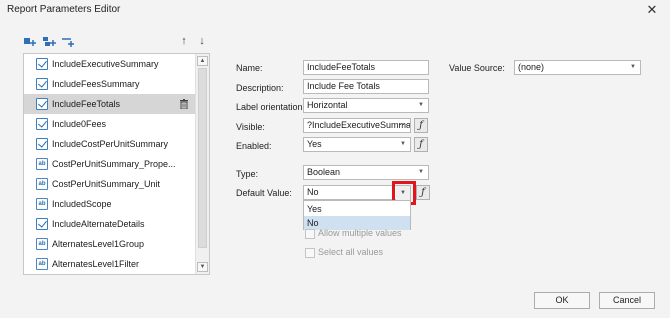 This screenshot has width=670, height=318. Describe the element at coordinates (310, 234) in the screenshot. I see `allow-multiple-checkbox` at that location.